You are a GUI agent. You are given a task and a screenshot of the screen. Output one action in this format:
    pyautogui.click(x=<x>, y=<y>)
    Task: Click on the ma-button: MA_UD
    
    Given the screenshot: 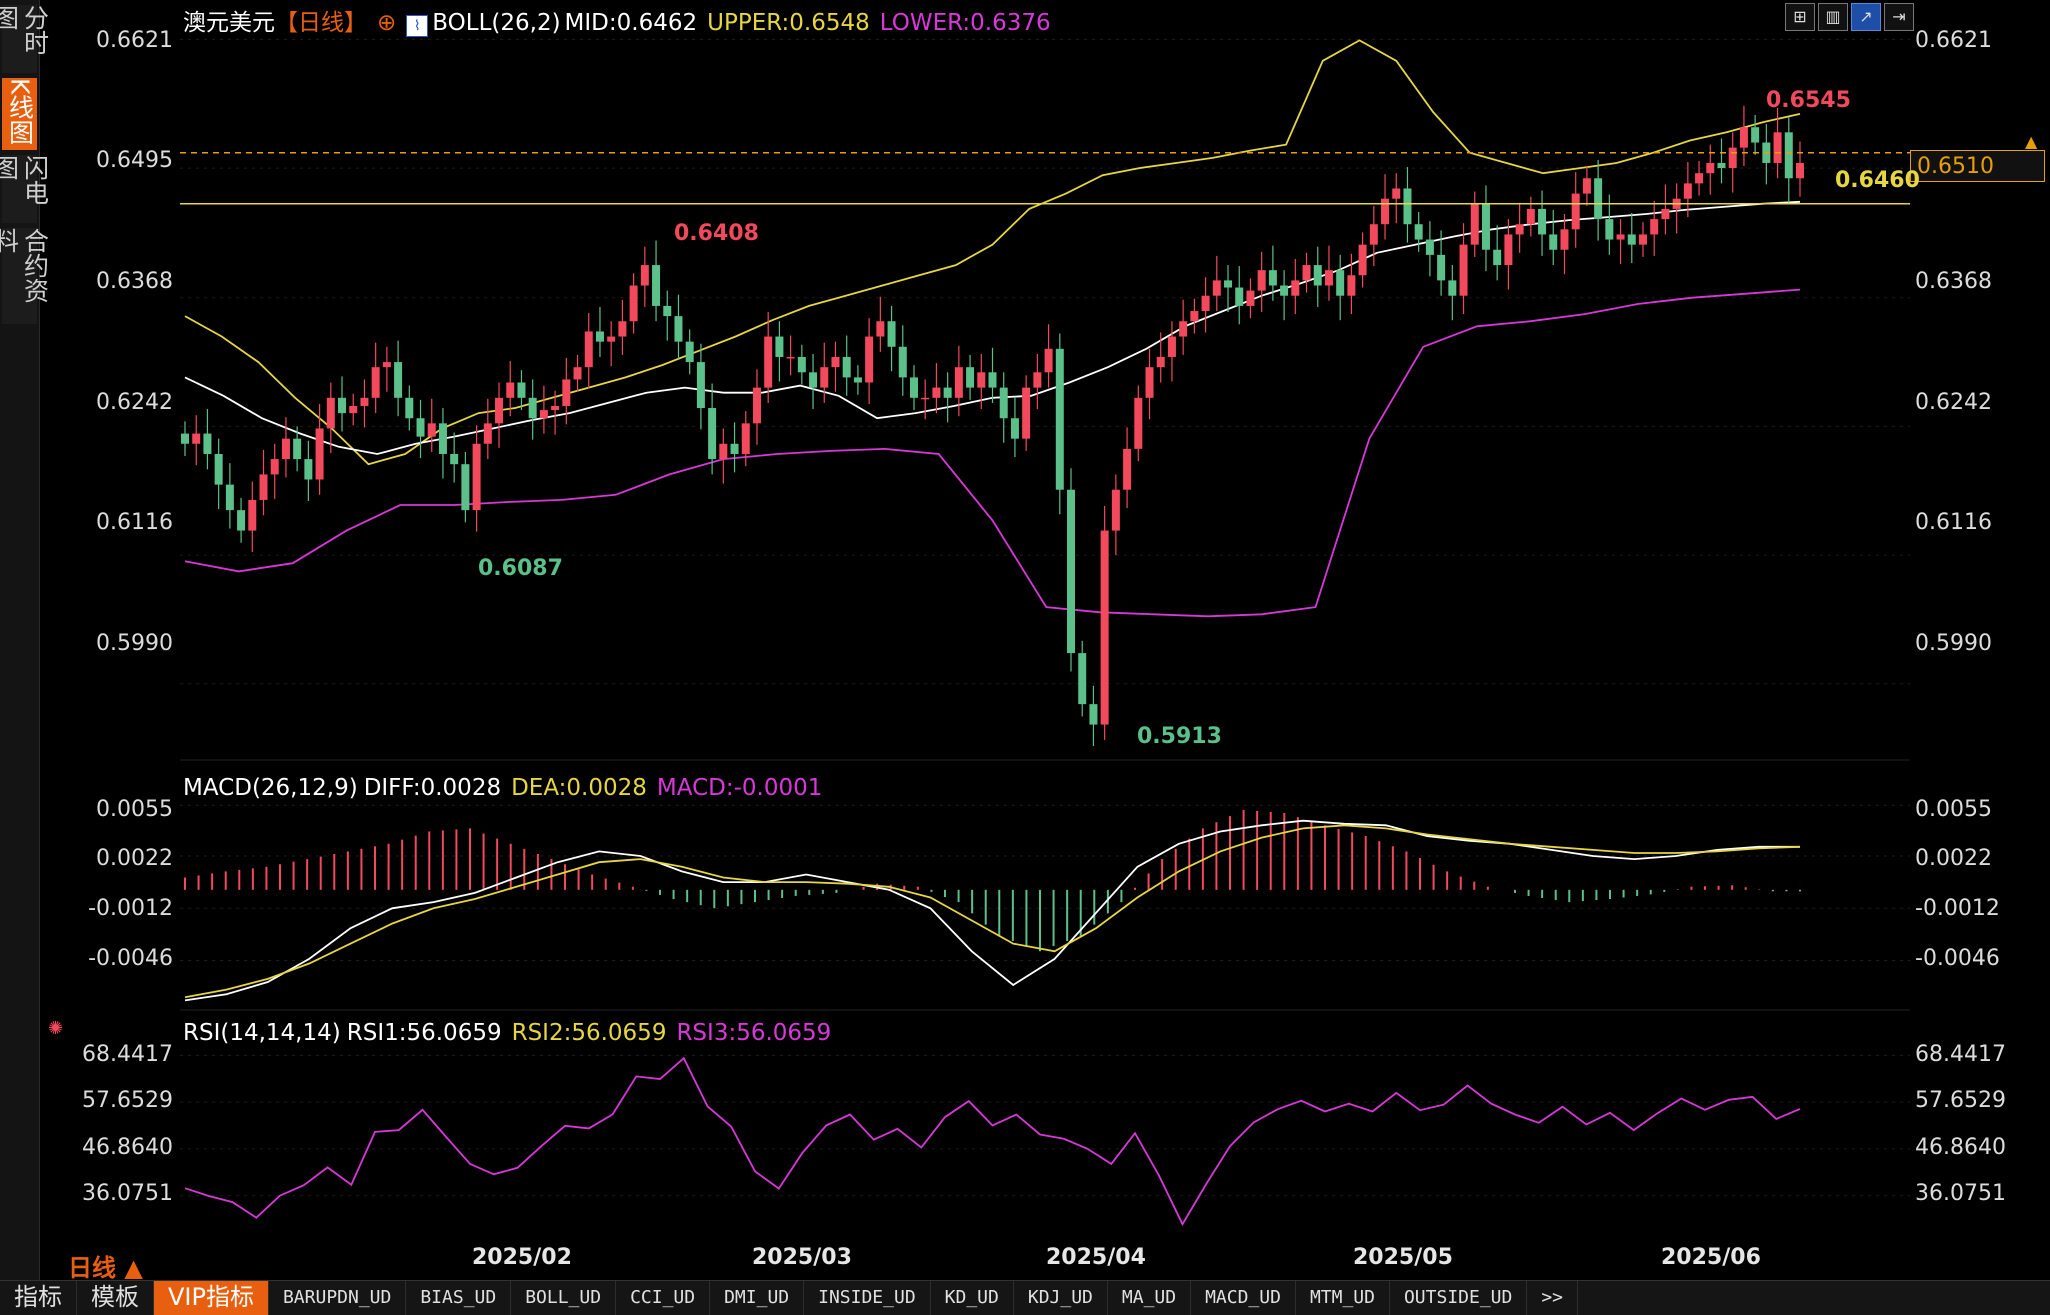 What is the action you would take?
    pyautogui.click(x=1150, y=1298)
    